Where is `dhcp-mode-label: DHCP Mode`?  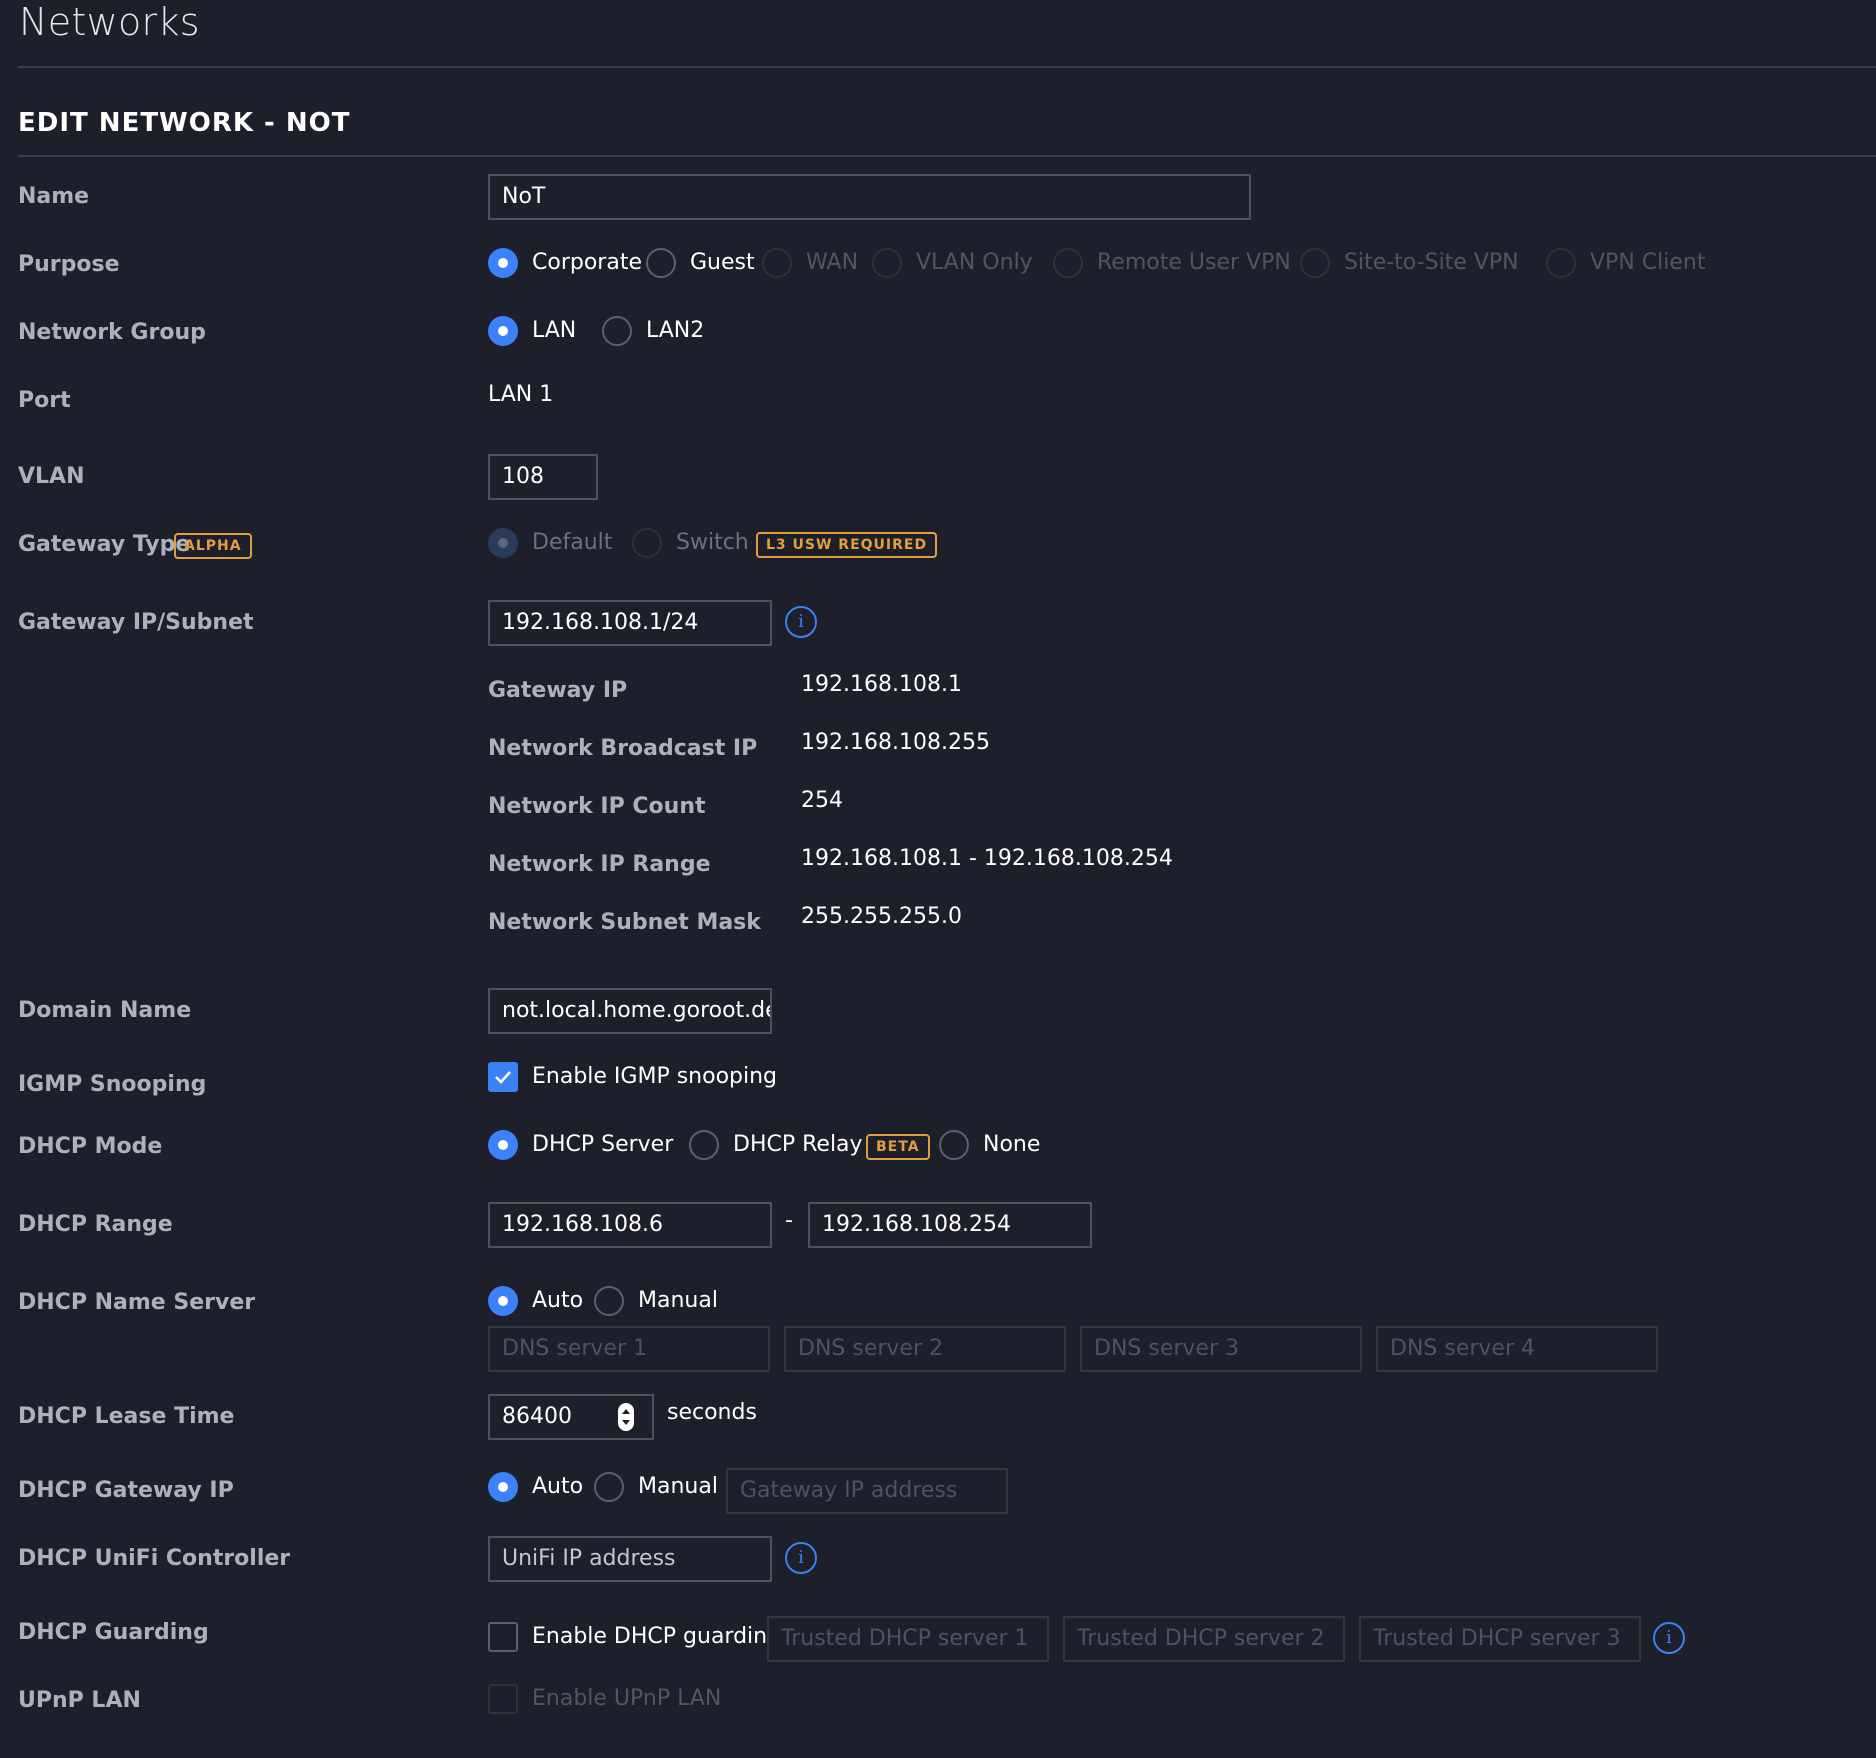
dhcp-mode-label: DHCP Mode is located at coordinates (90, 1146).